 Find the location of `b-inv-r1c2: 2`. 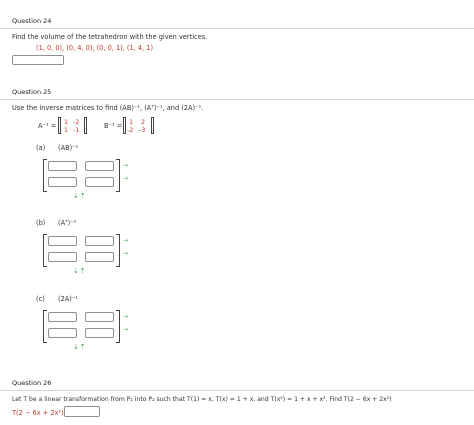

b-inv-r1c2: 2 is located at coordinates (143, 122).